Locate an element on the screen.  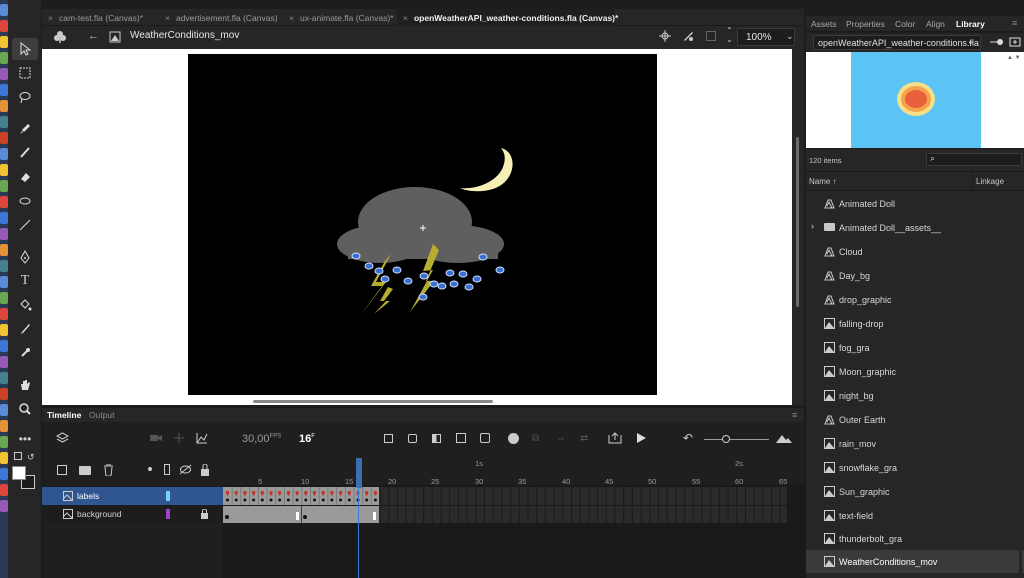
bone-tool-icon is located at coordinates (25, 353).